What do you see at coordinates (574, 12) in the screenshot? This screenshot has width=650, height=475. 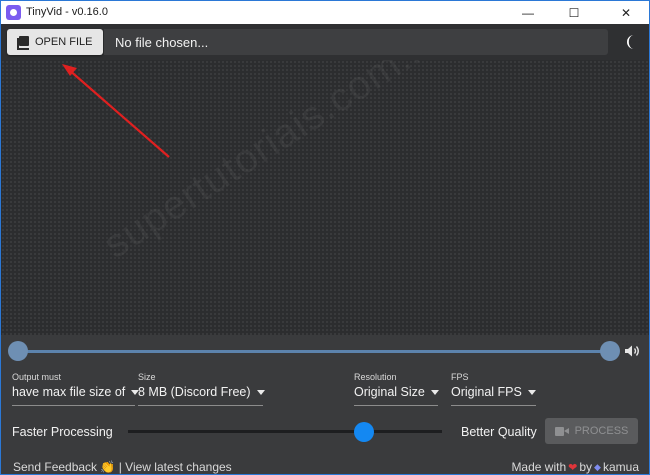 I see `maximize-button: ☐` at bounding box center [574, 12].